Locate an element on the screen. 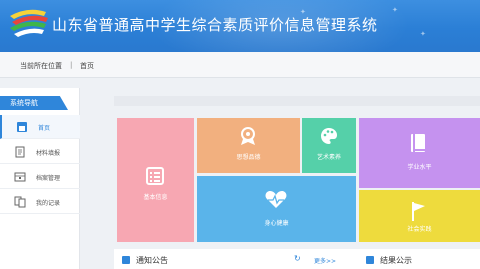 The width and height of the screenshot is (480, 269). breadcrumb-home: 首页 is located at coordinates (87, 66).